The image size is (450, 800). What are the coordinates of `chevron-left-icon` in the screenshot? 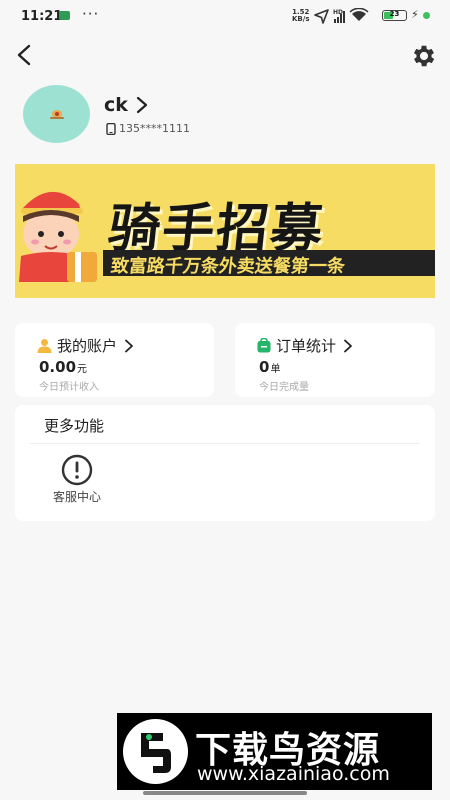 It's located at (24, 55).